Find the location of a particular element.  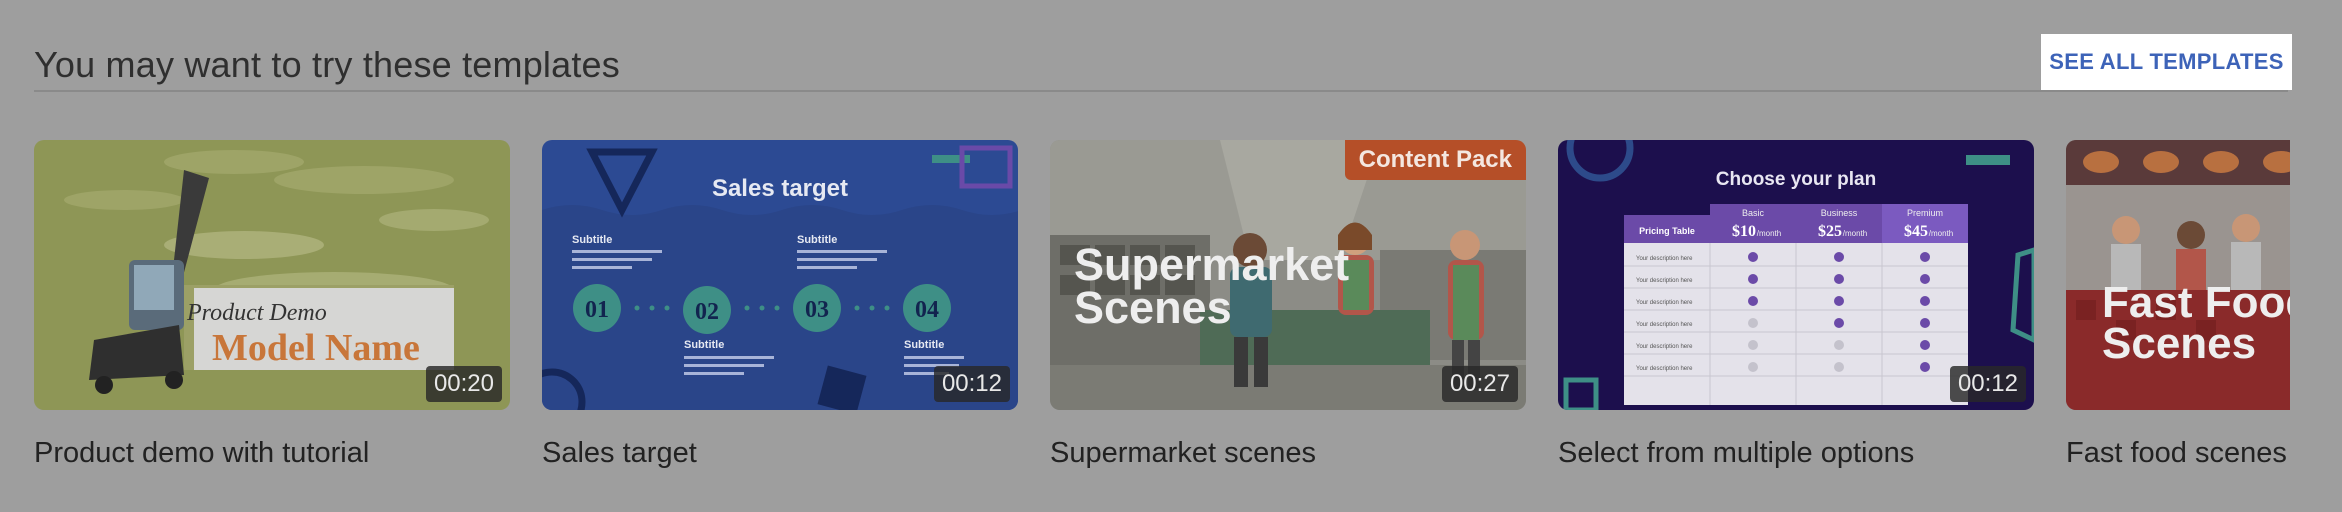

thumb-plan-price: $45 is located at coordinates (1916, 231).